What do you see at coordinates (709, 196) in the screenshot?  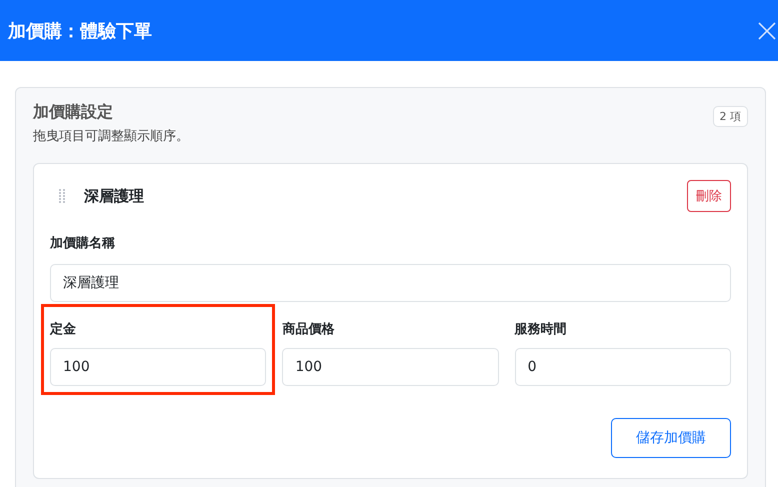 I see `delete-button: 刪除` at bounding box center [709, 196].